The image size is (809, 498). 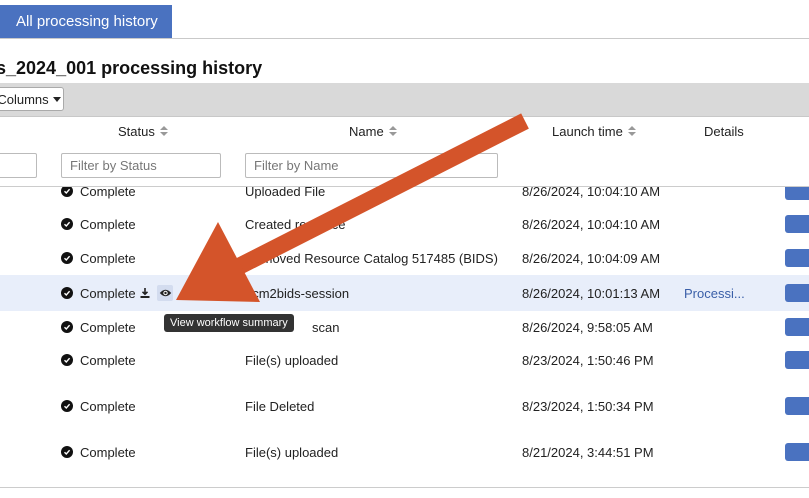 I want to click on name-cell: dcm2bids-session, so click(x=297, y=293).